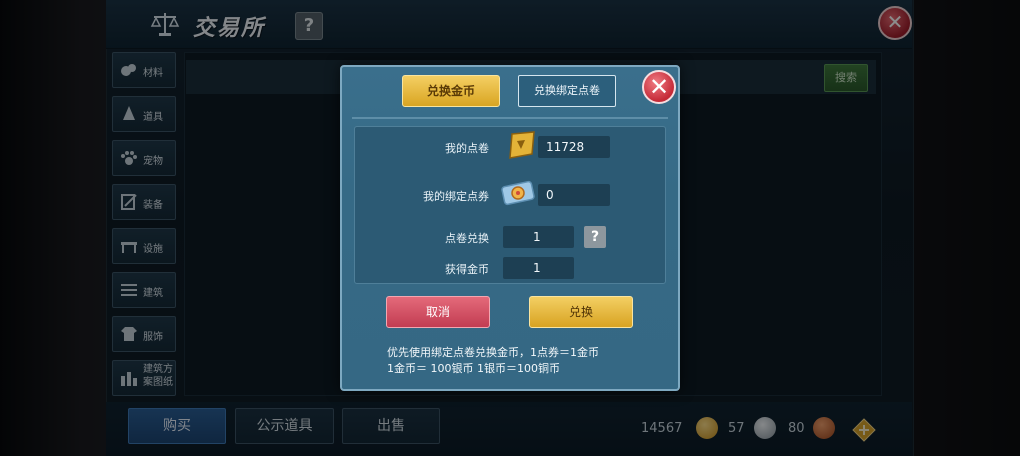 Image resolution: width=1020 pixels, height=456 pixels. I want to click on point-ticket-icon, so click(522, 145).